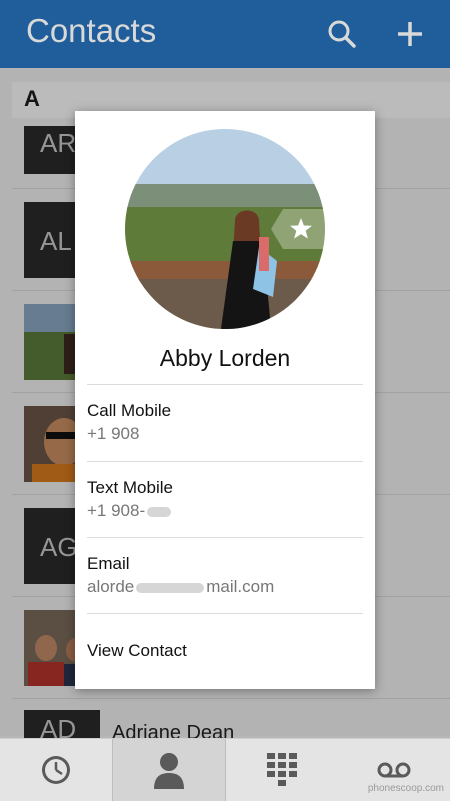 The height and width of the screenshot is (801, 450). Describe the element at coordinates (225, 651) in the screenshot. I see `view-contact-button: View Contact` at that location.